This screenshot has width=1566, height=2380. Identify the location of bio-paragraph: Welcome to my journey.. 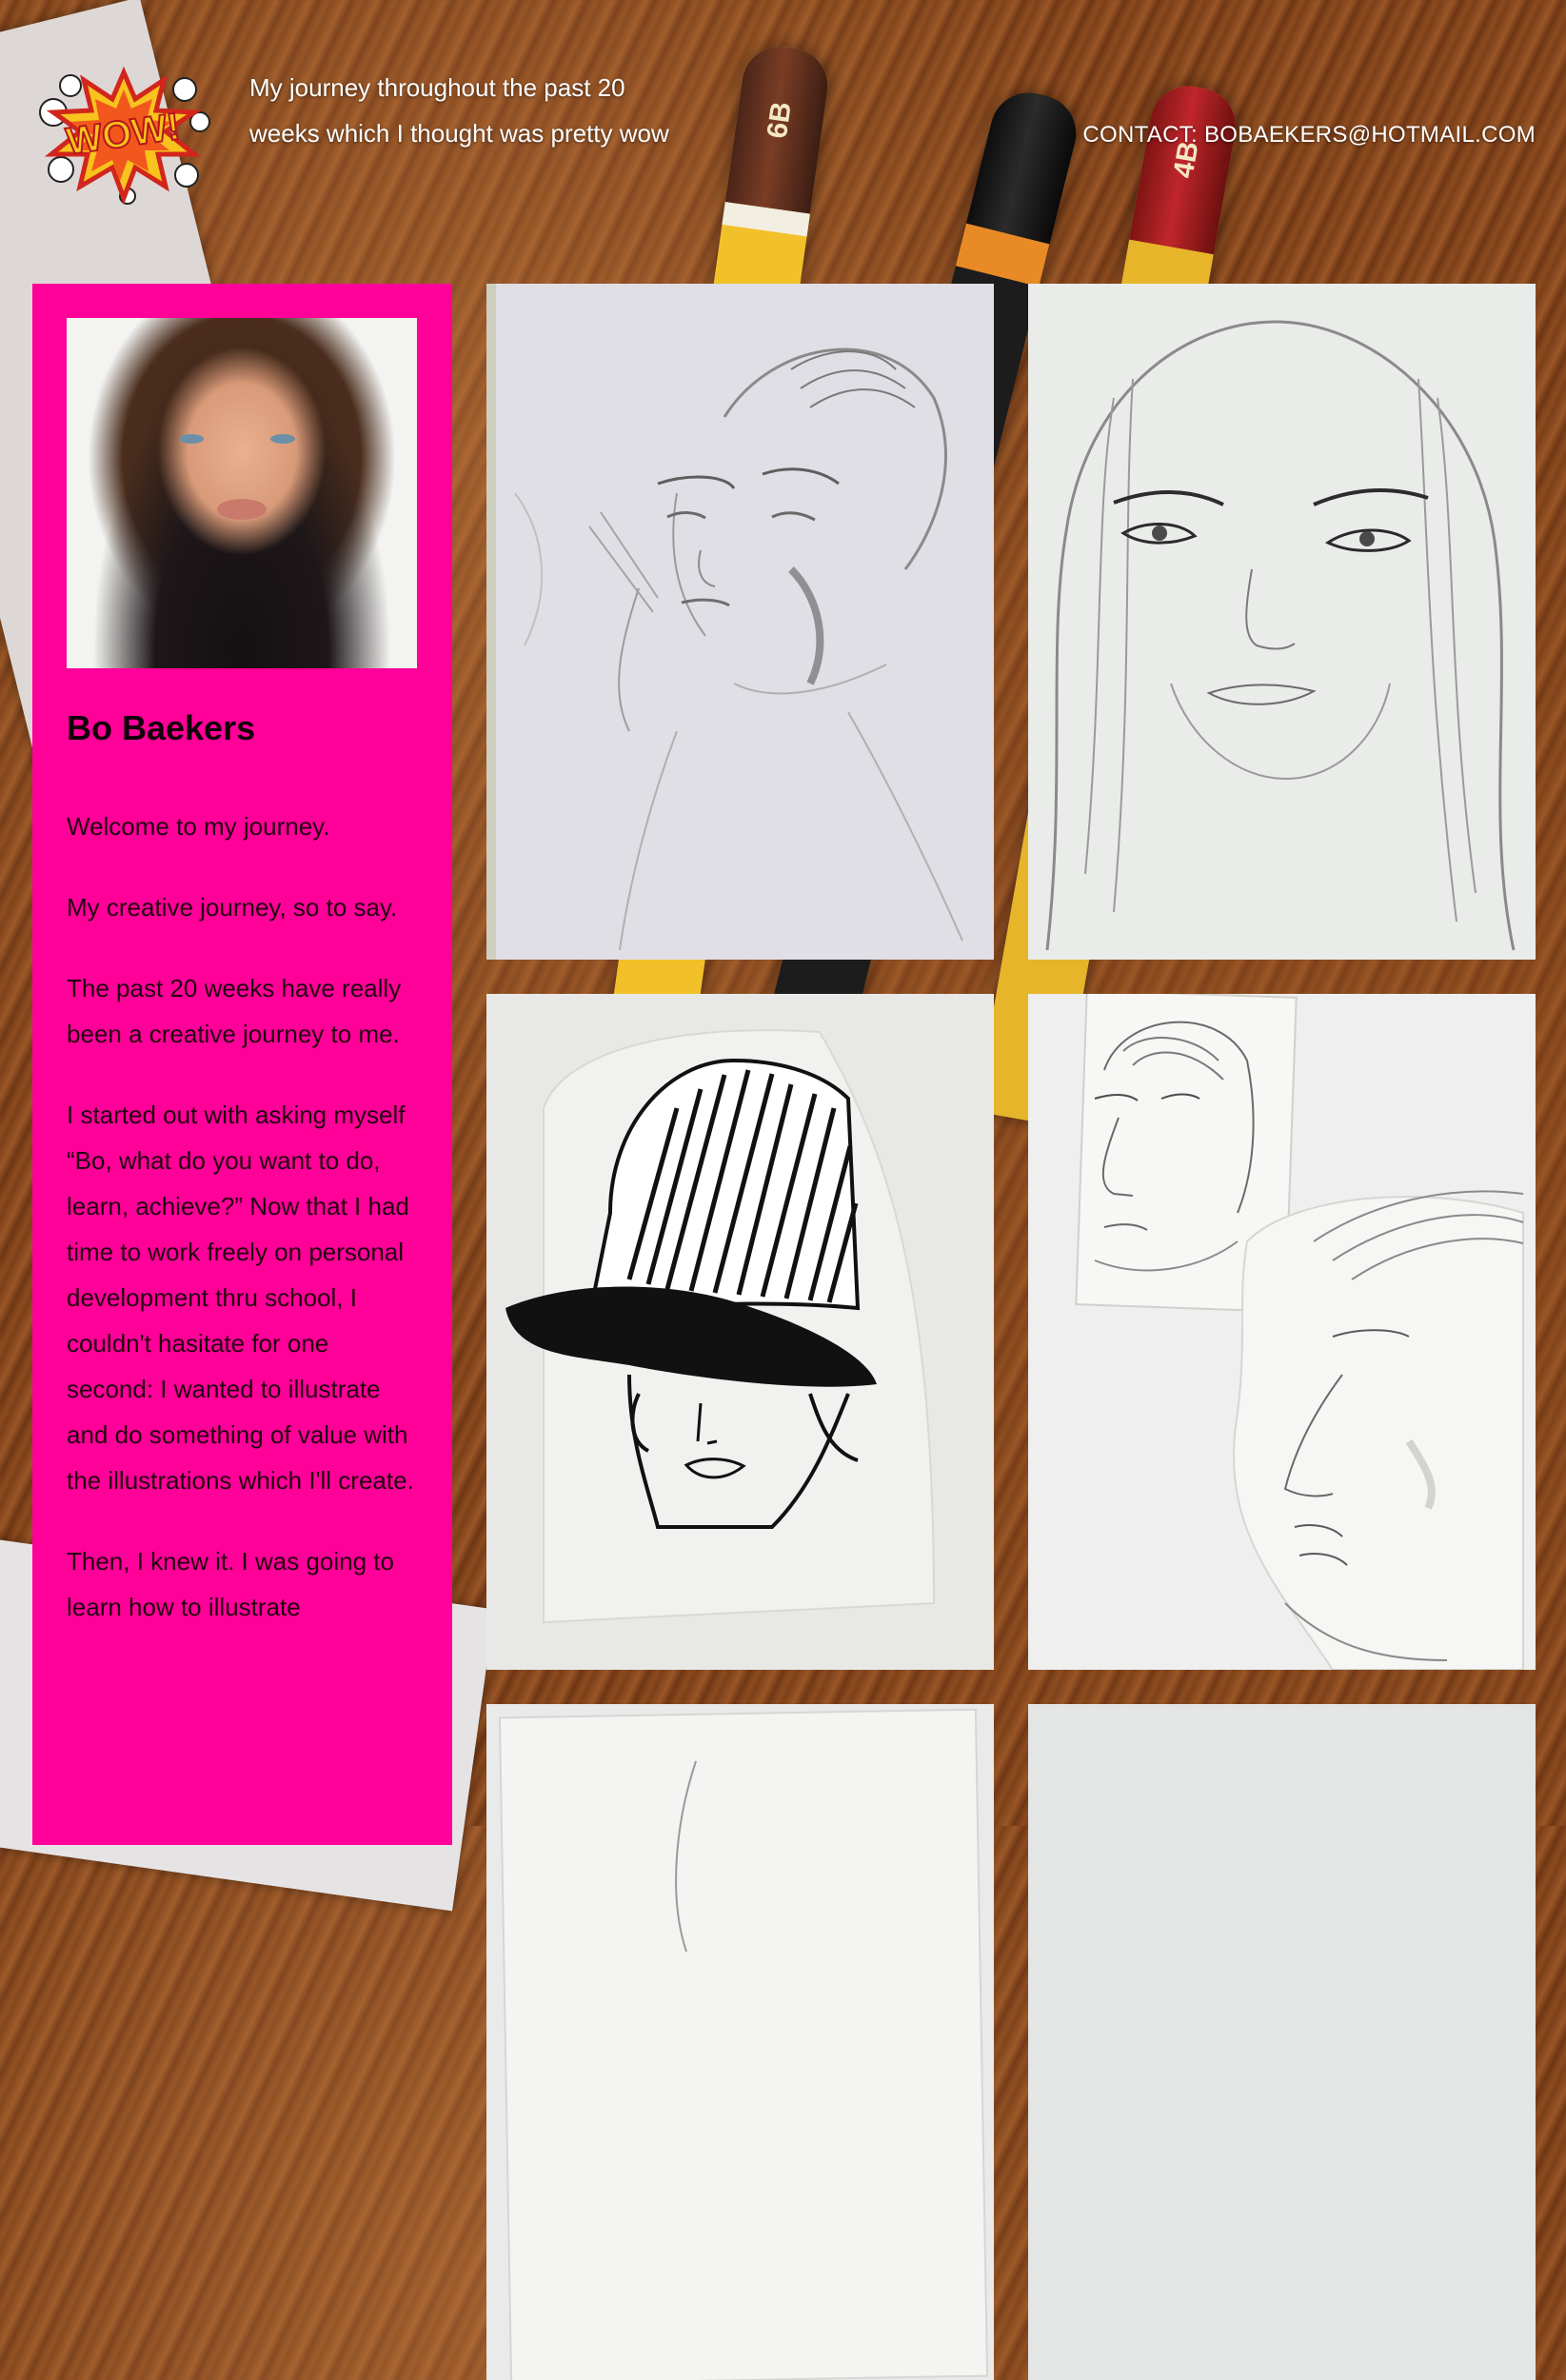
(199, 826).